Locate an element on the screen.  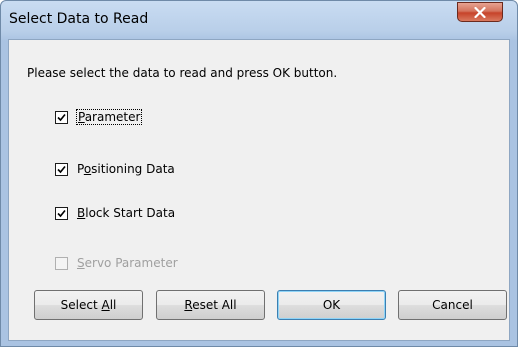
select-all-label: Select All is located at coordinates (88, 305).